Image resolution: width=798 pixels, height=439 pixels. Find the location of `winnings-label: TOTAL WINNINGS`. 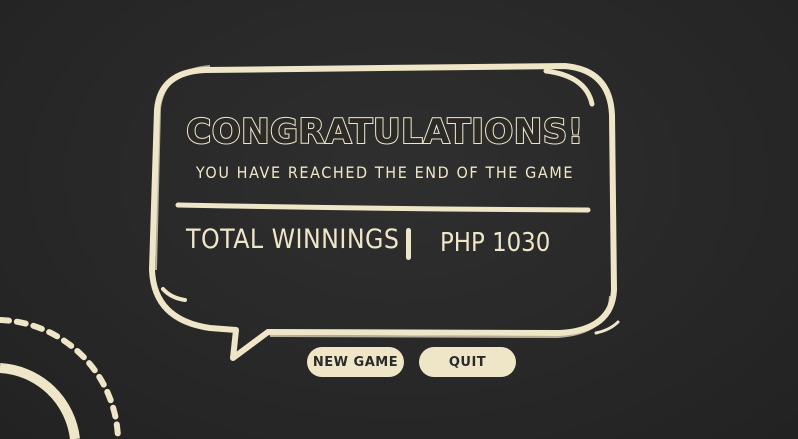

winnings-label: TOTAL WINNINGS is located at coordinates (293, 239).